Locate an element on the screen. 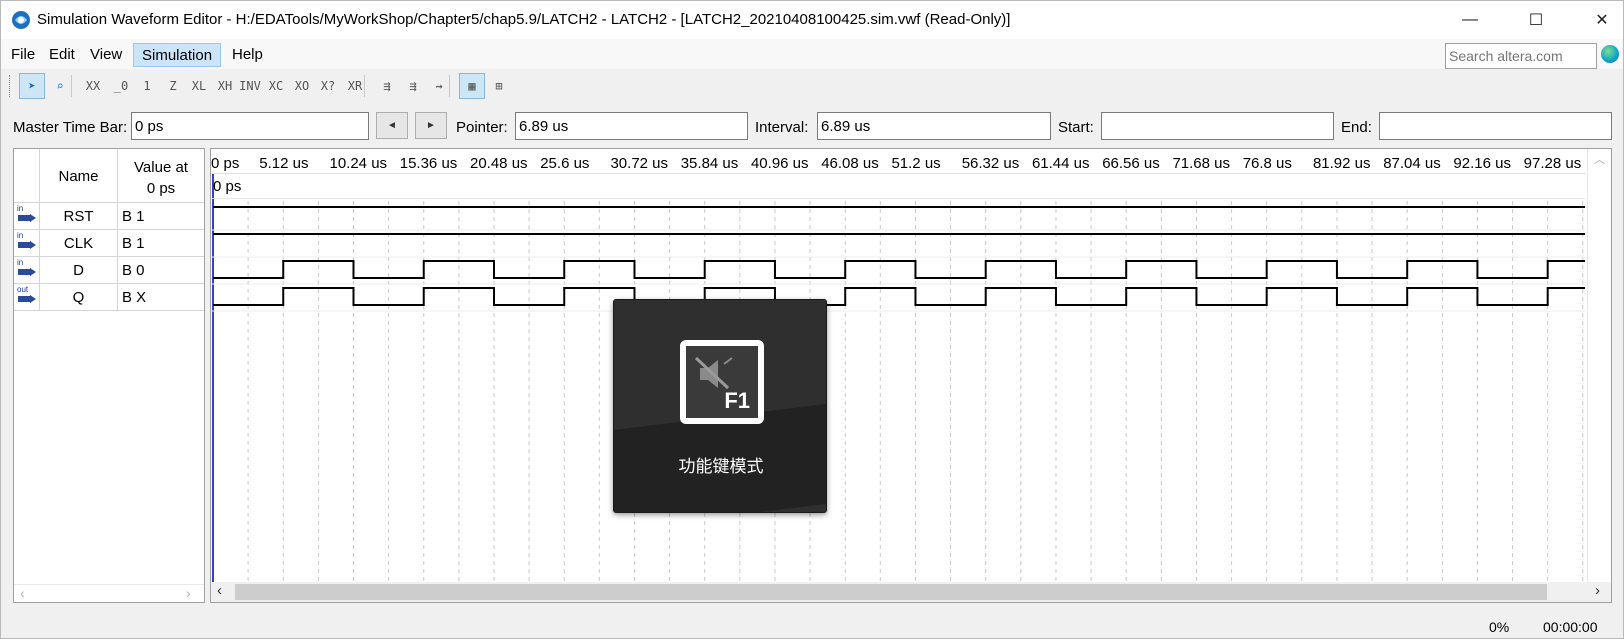 The height and width of the screenshot is (639, 1624). force-unknown-button: XX is located at coordinates (93, 86).